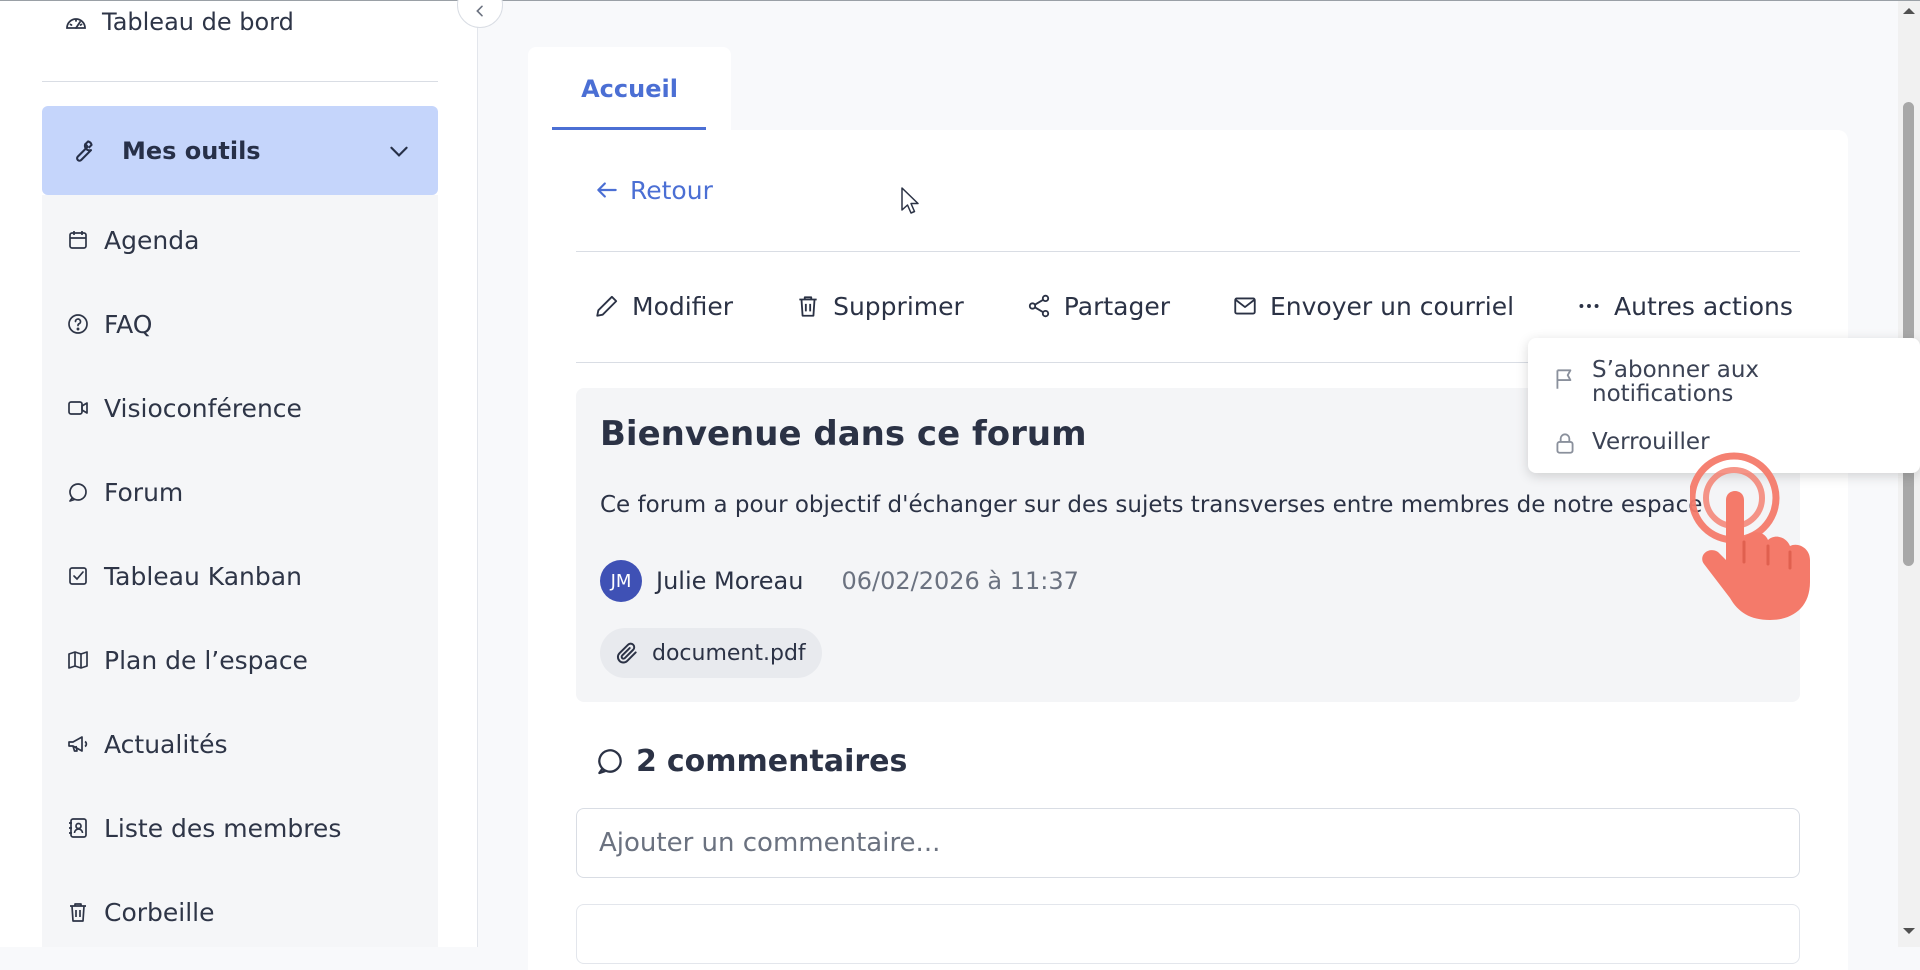 The image size is (1920, 970). Describe the element at coordinates (621, 581) in the screenshot. I see `avatar: JM` at that location.